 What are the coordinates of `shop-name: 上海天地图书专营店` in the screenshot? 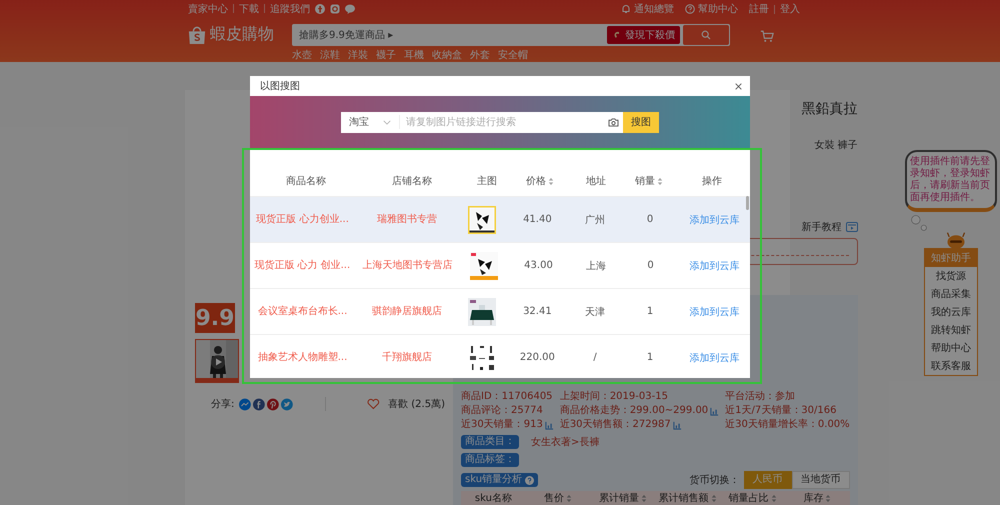 It's located at (407, 266).